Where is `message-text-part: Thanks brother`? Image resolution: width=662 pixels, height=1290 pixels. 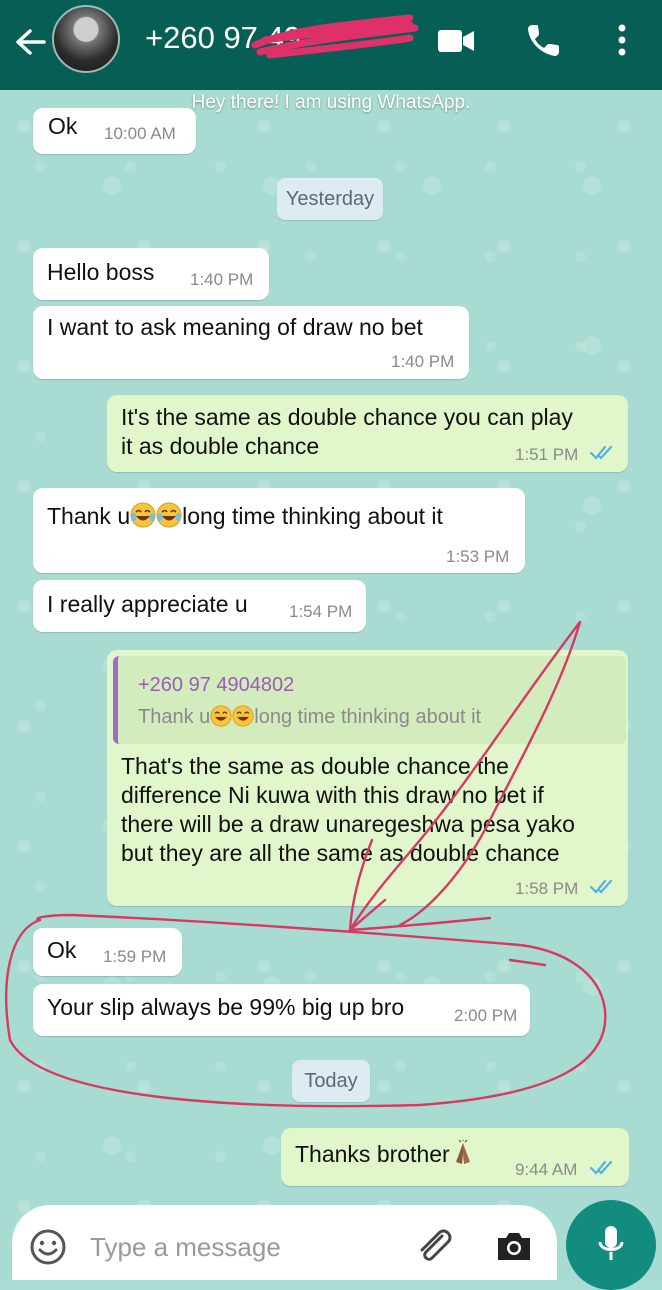 message-text-part: Thanks brother is located at coordinates (372, 1154).